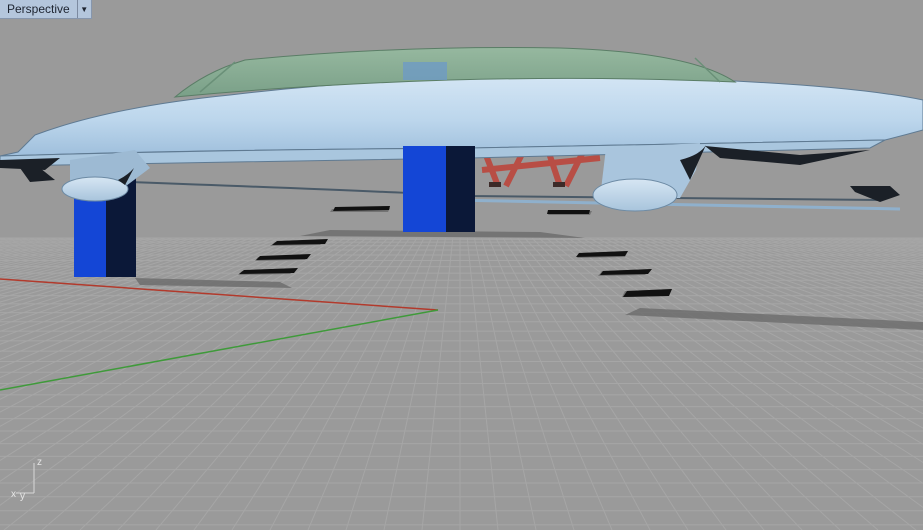  Describe the element at coordinates (84, 9) in the screenshot. I see `dropdown-arrow-icon: ▼` at that location.